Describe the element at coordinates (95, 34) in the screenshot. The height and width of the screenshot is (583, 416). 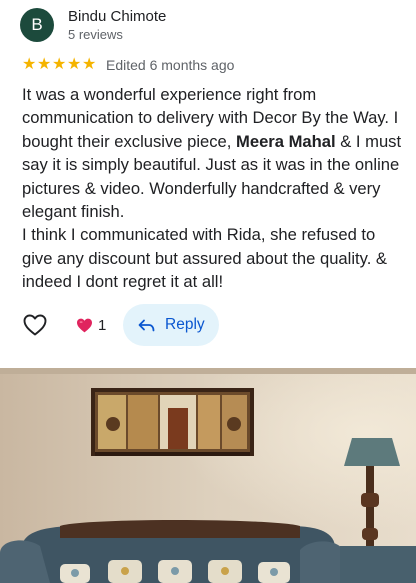
I see `author-review-count: 5 reviews` at that location.